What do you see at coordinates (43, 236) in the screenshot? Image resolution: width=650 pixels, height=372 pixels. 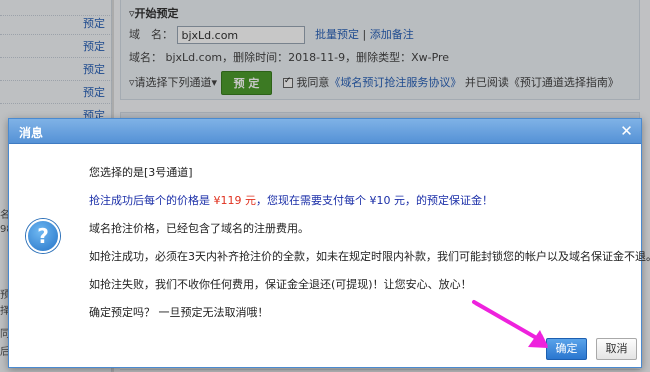 I see `question-icon: ?` at bounding box center [43, 236].